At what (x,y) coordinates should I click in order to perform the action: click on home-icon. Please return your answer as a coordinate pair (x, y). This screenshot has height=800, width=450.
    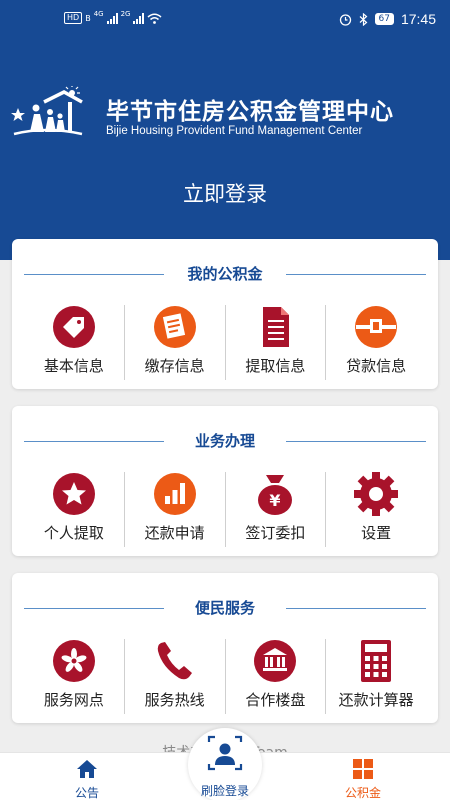
    Looking at the image, I should click on (87, 769).